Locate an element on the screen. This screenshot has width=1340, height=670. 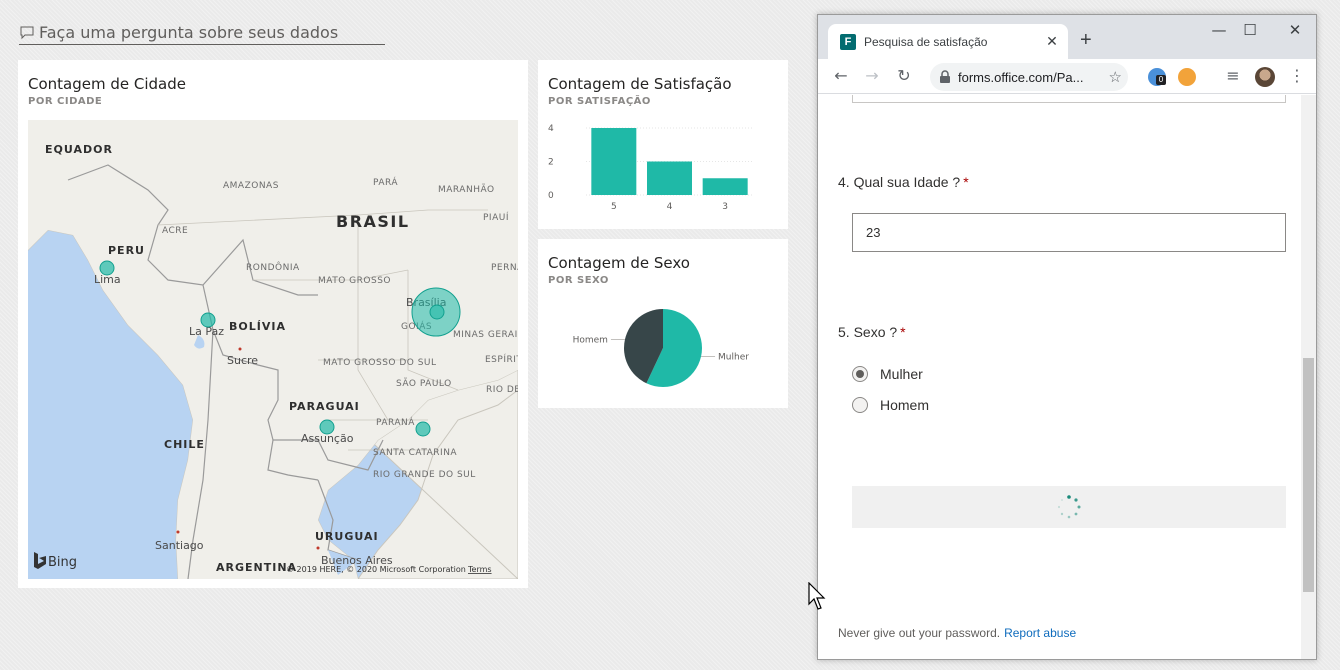
question-5-label: 5. Sexo ? * is located at coordinates (872, 332).